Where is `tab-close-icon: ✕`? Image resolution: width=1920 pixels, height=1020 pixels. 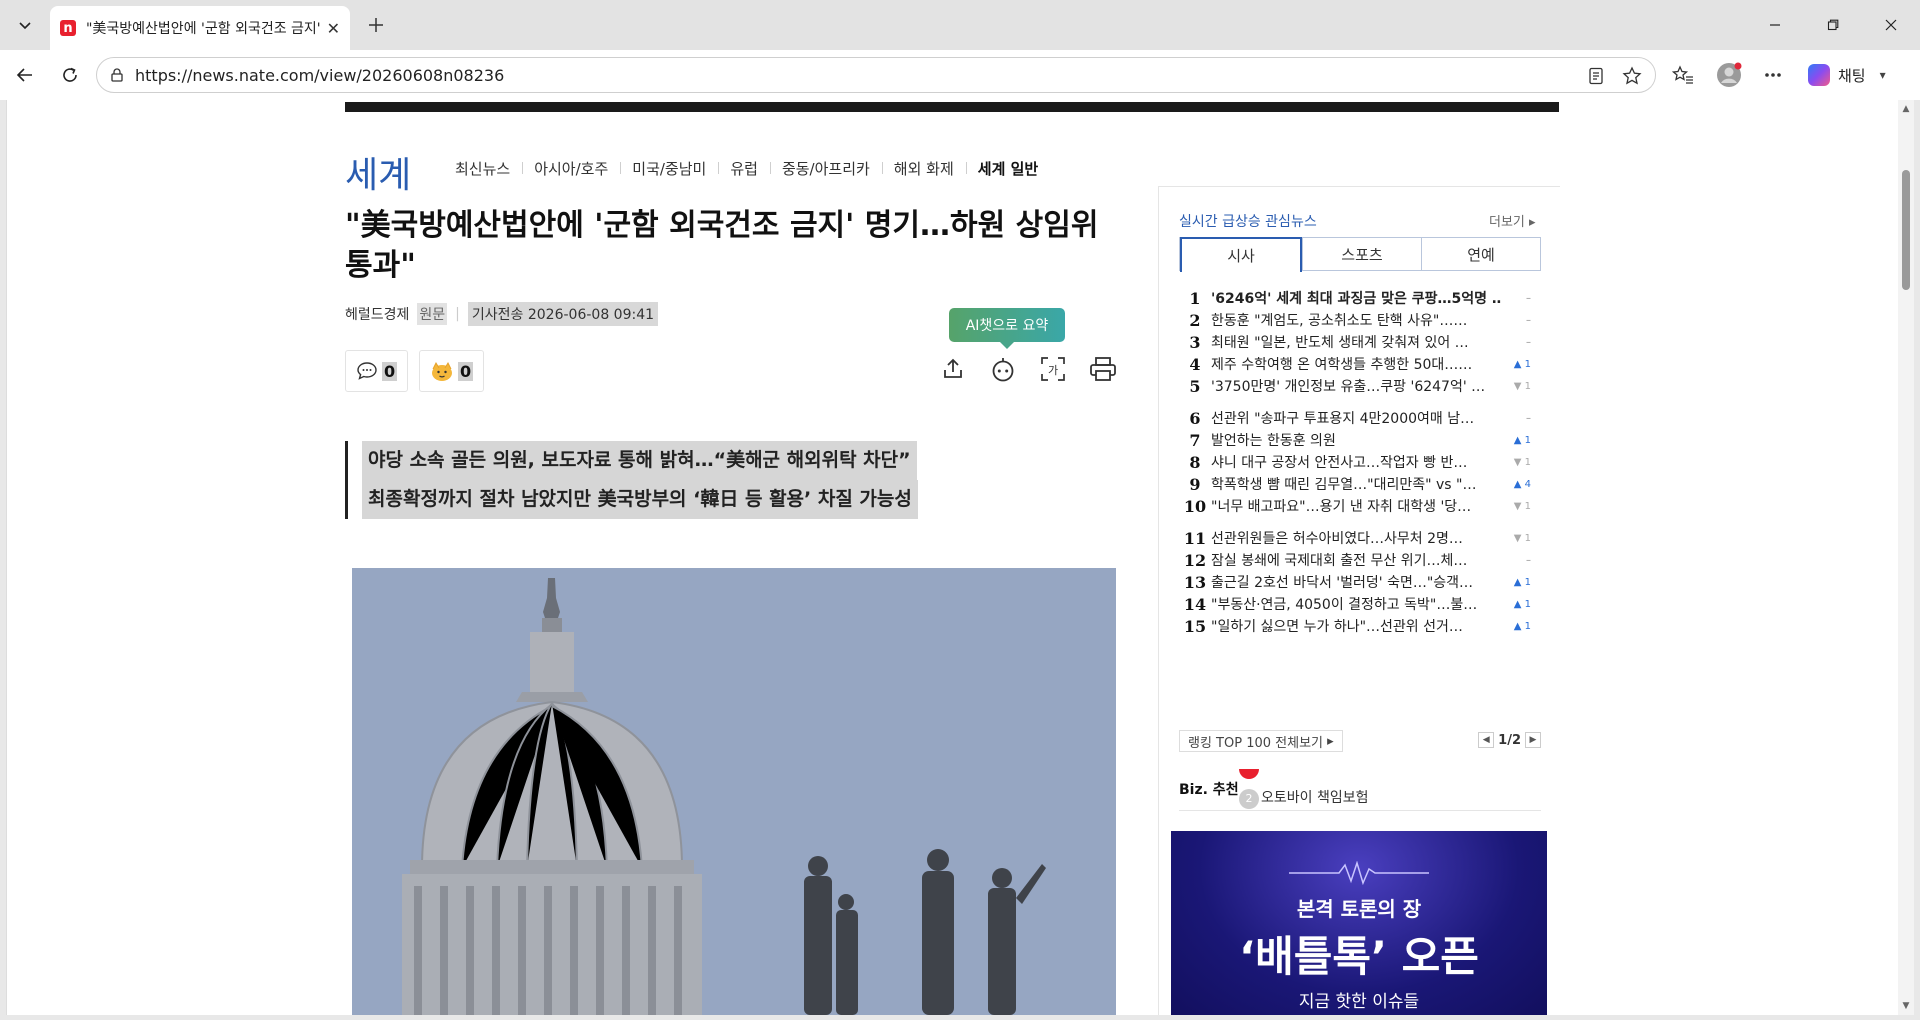 tab-close-icon: ✕ is located at coordinates (333, 28).